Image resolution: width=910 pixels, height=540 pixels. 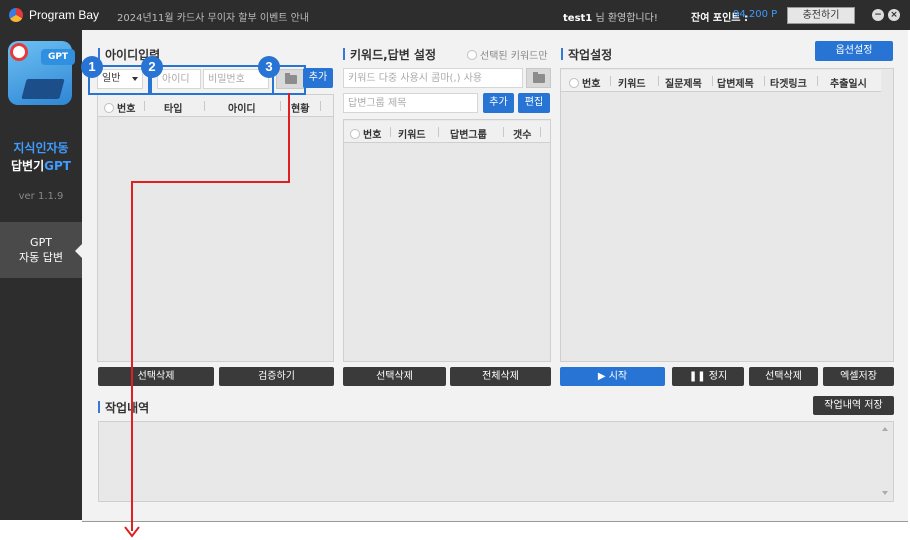 What do you see at coordinates (447, 132) in the screenshot?
I see `keywords-list-header: 번호 키워드 답변그룹 갯수` at bounding box center [447, 132].